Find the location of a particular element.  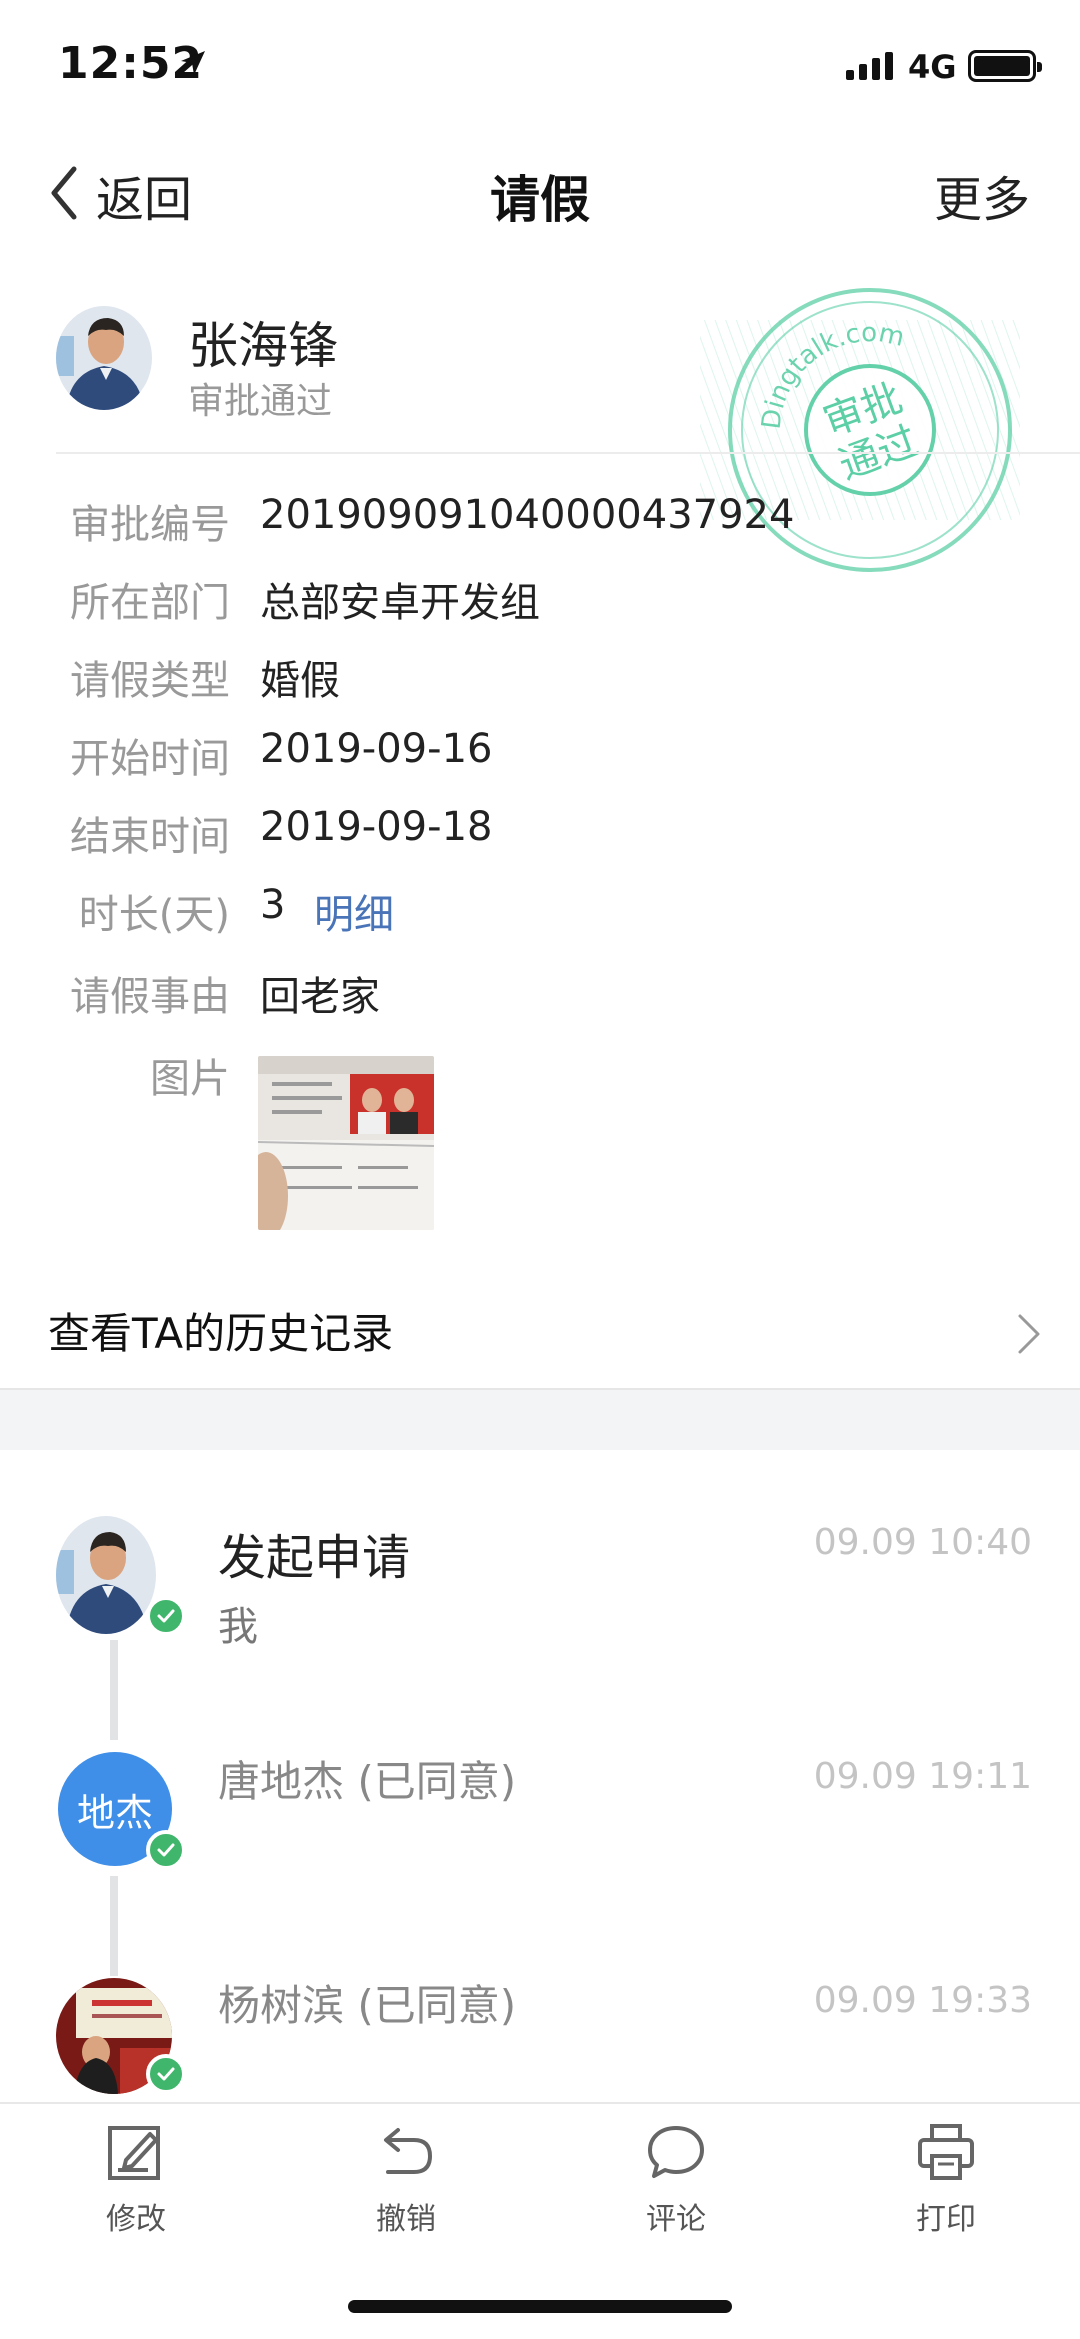

undo-icon is located at coordinates (408, 2151).